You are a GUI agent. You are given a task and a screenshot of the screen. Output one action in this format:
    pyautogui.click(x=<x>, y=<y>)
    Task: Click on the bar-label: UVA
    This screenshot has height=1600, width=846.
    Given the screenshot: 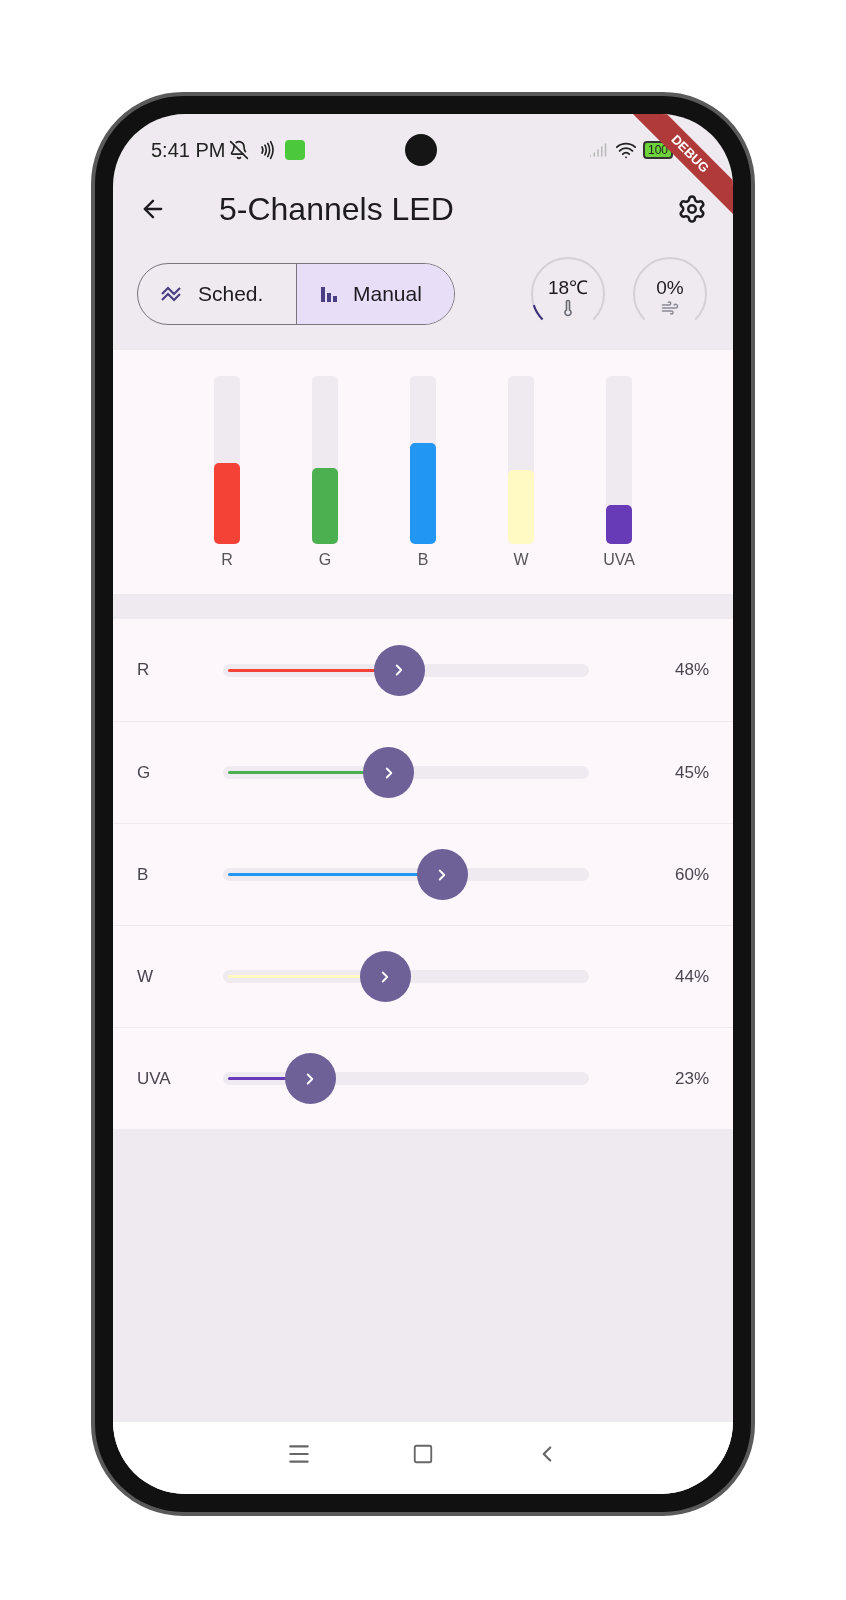 What is the action you would take?
    pyautogui.click(x=619, y=560)
    